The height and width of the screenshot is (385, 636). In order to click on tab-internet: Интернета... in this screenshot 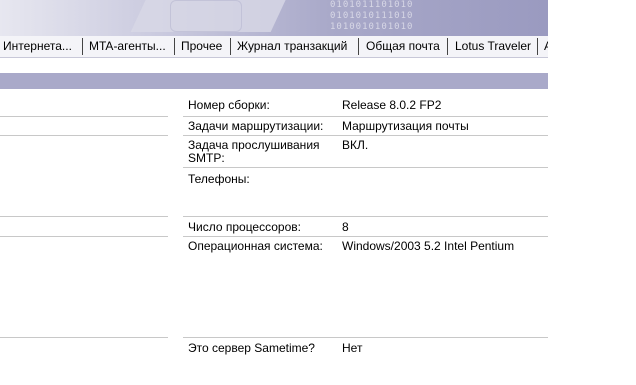, I will do `click(37, 46)`.